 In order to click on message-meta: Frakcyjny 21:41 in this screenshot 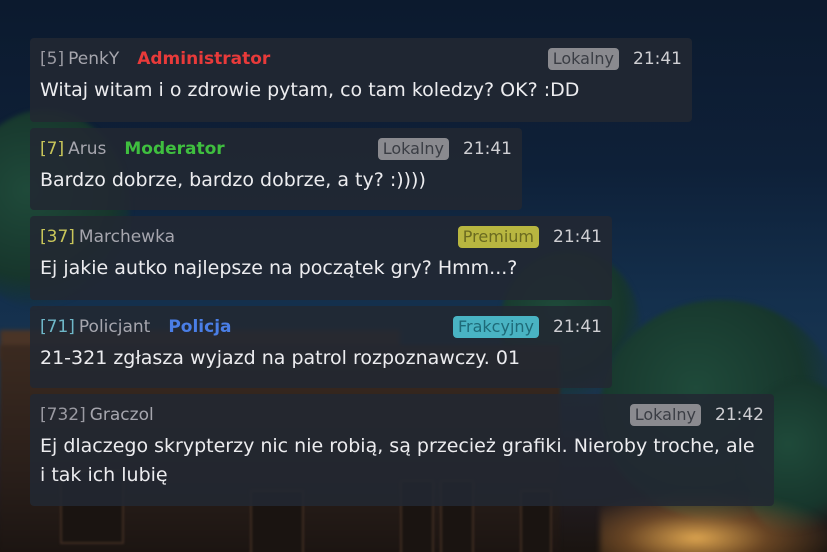, I will do `click(527, 327)`.